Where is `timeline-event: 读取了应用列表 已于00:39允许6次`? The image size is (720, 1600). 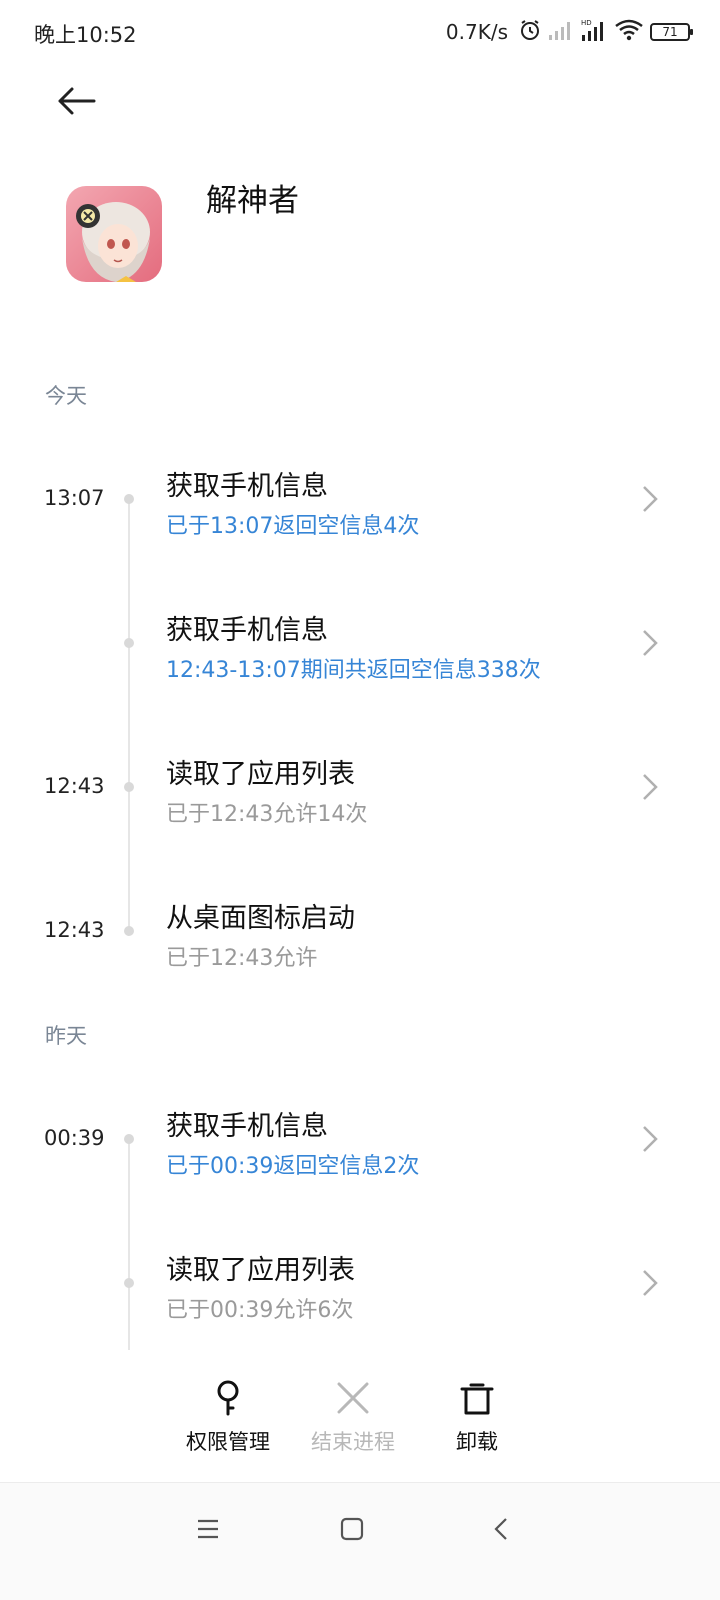 timeline-event: 读取了应用列表 已于00:39允许6次 is located at coordinates (360, 1282).